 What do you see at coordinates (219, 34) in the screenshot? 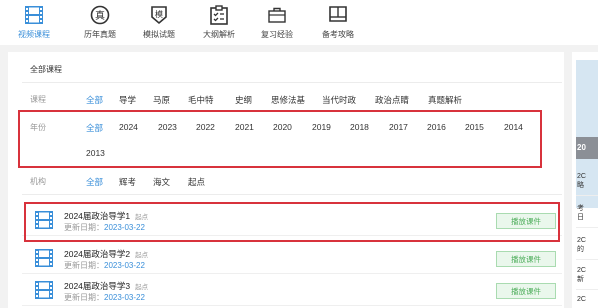
I see `nav-label: 大纲解析` at bounding box center [219, 34].